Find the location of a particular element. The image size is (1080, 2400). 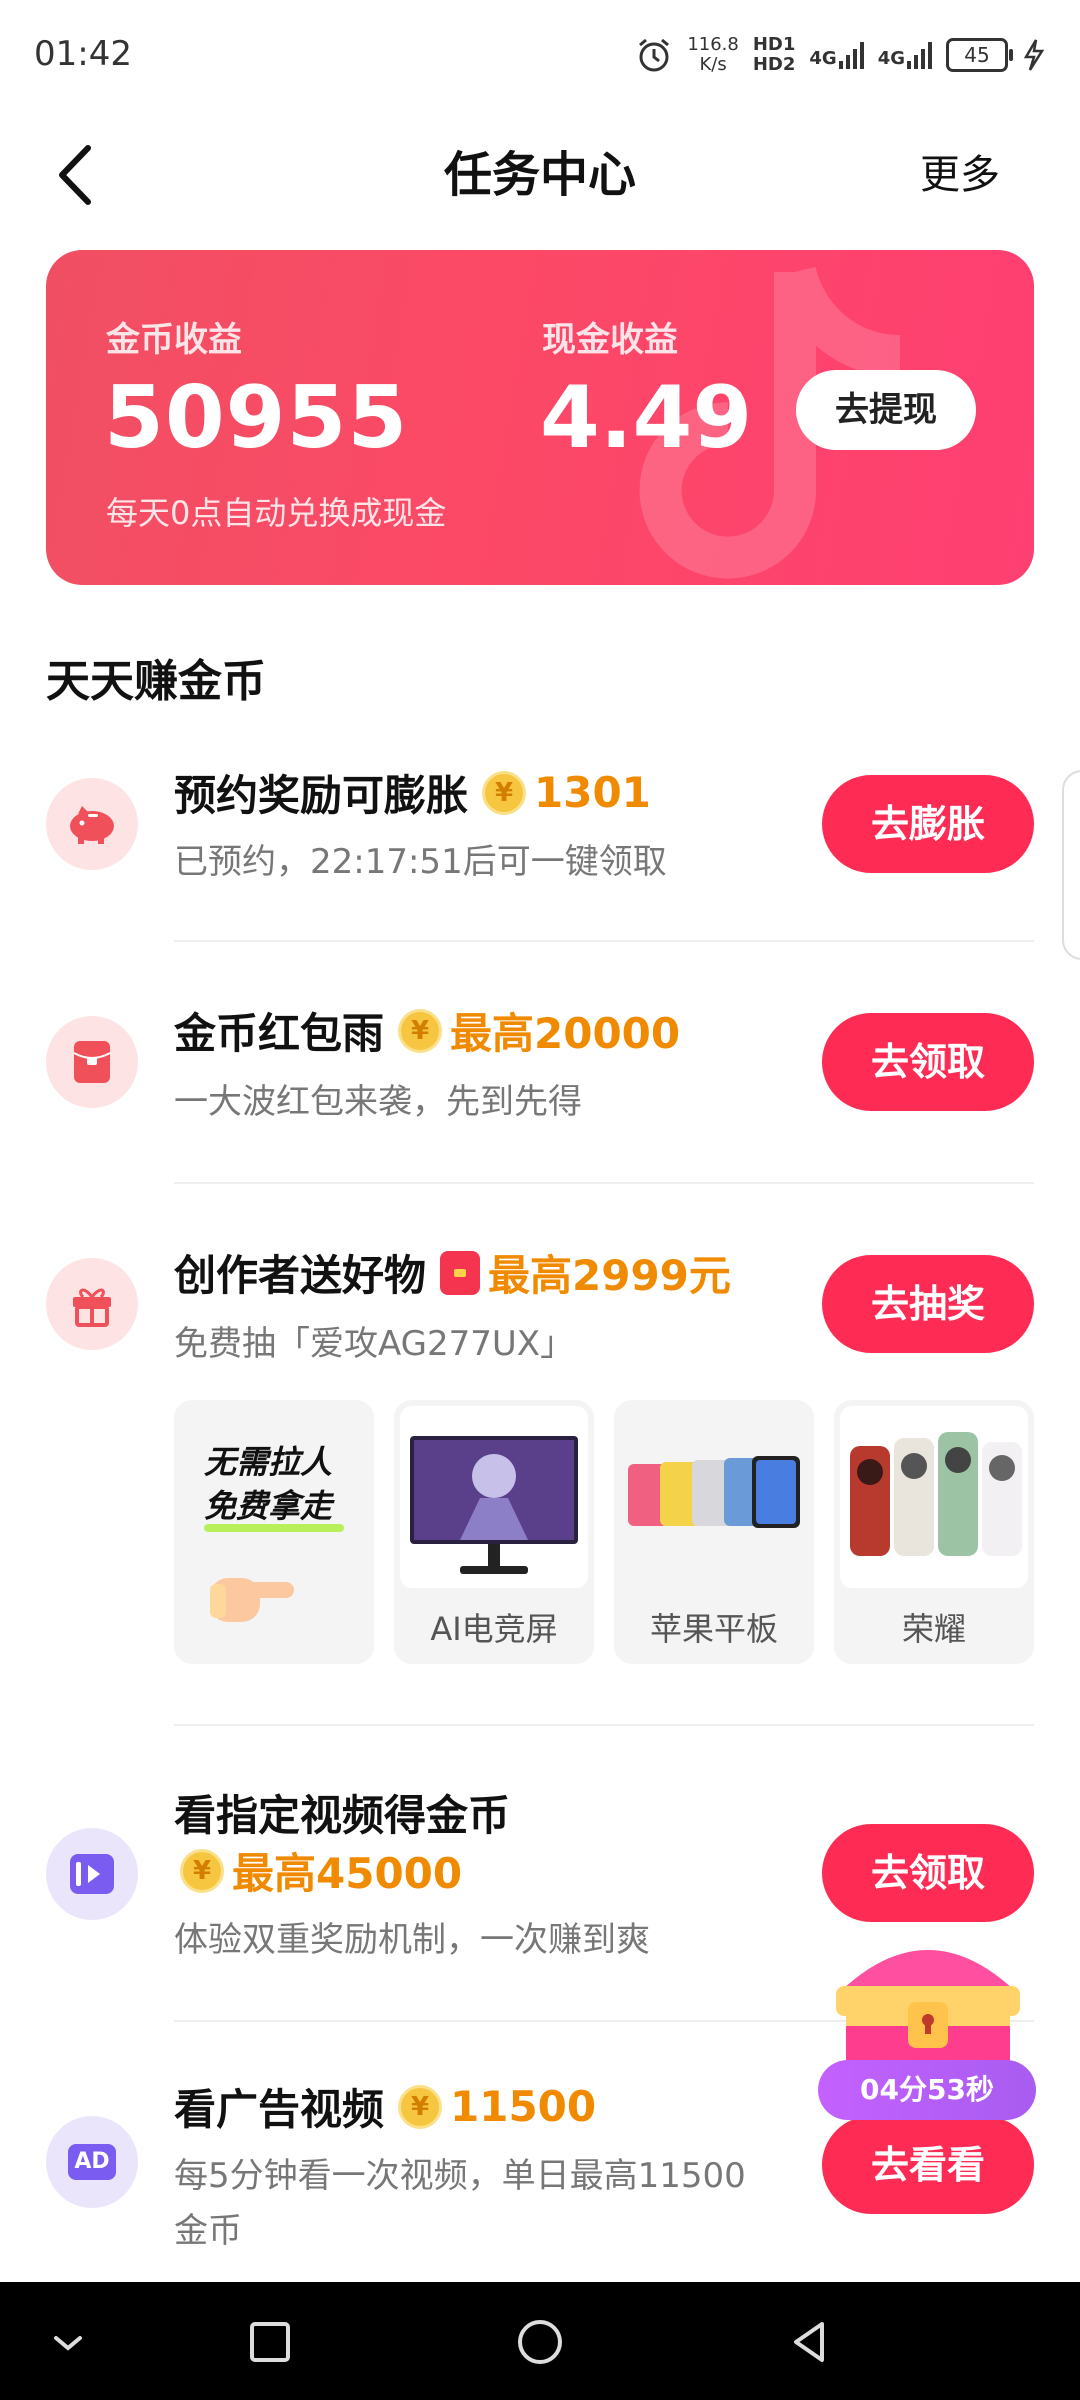

task-reward: 最高20000 is located at coordinates (565, 1033).